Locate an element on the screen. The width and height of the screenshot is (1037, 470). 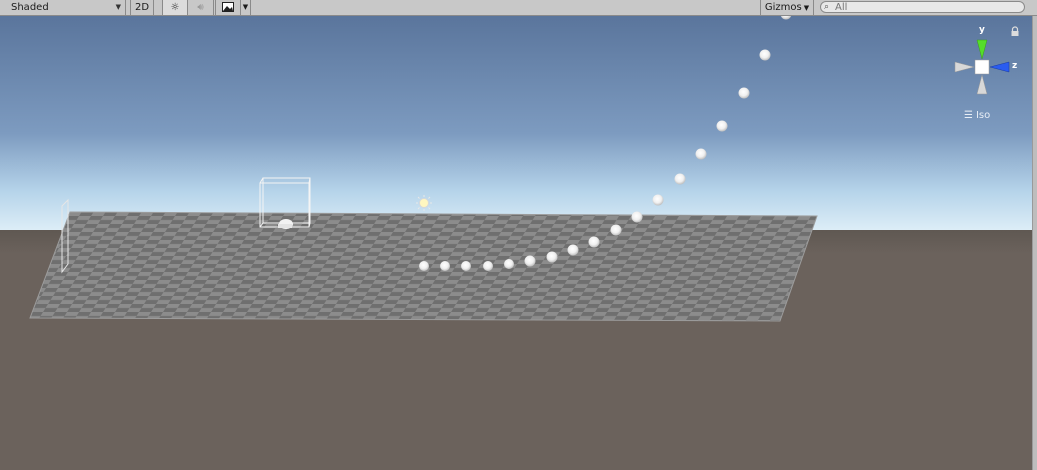
projection-toggle: ☰ Iso is located at coordinates (977, 115).